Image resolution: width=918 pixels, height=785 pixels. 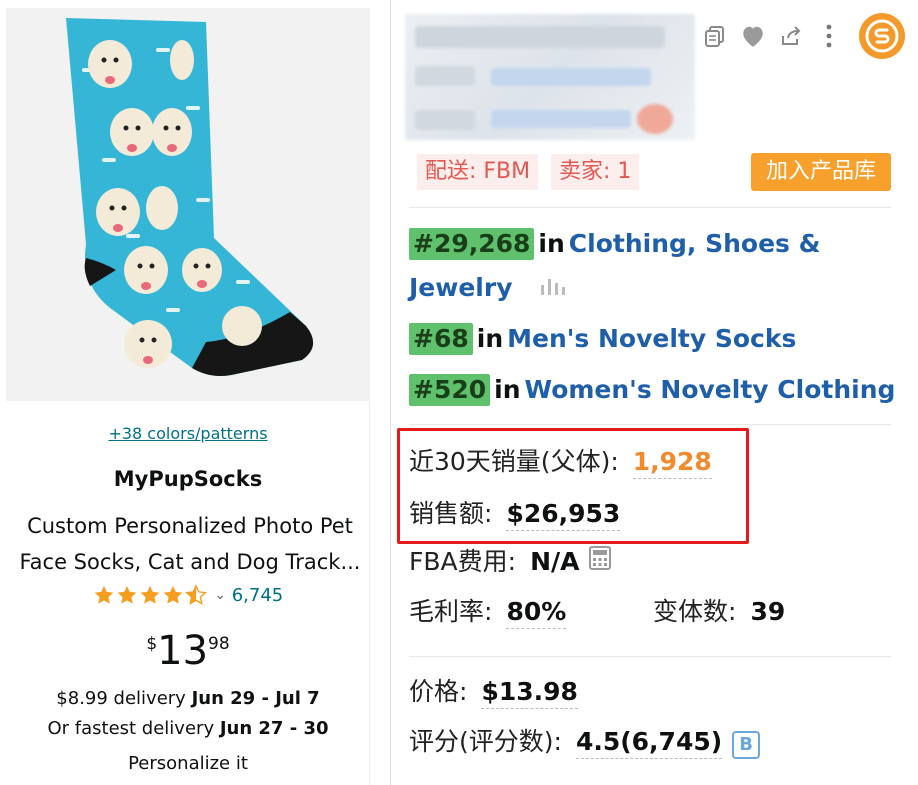 I want to click on sales-30d-label: 近30天销量(父体):, so click(x=514, y=461).